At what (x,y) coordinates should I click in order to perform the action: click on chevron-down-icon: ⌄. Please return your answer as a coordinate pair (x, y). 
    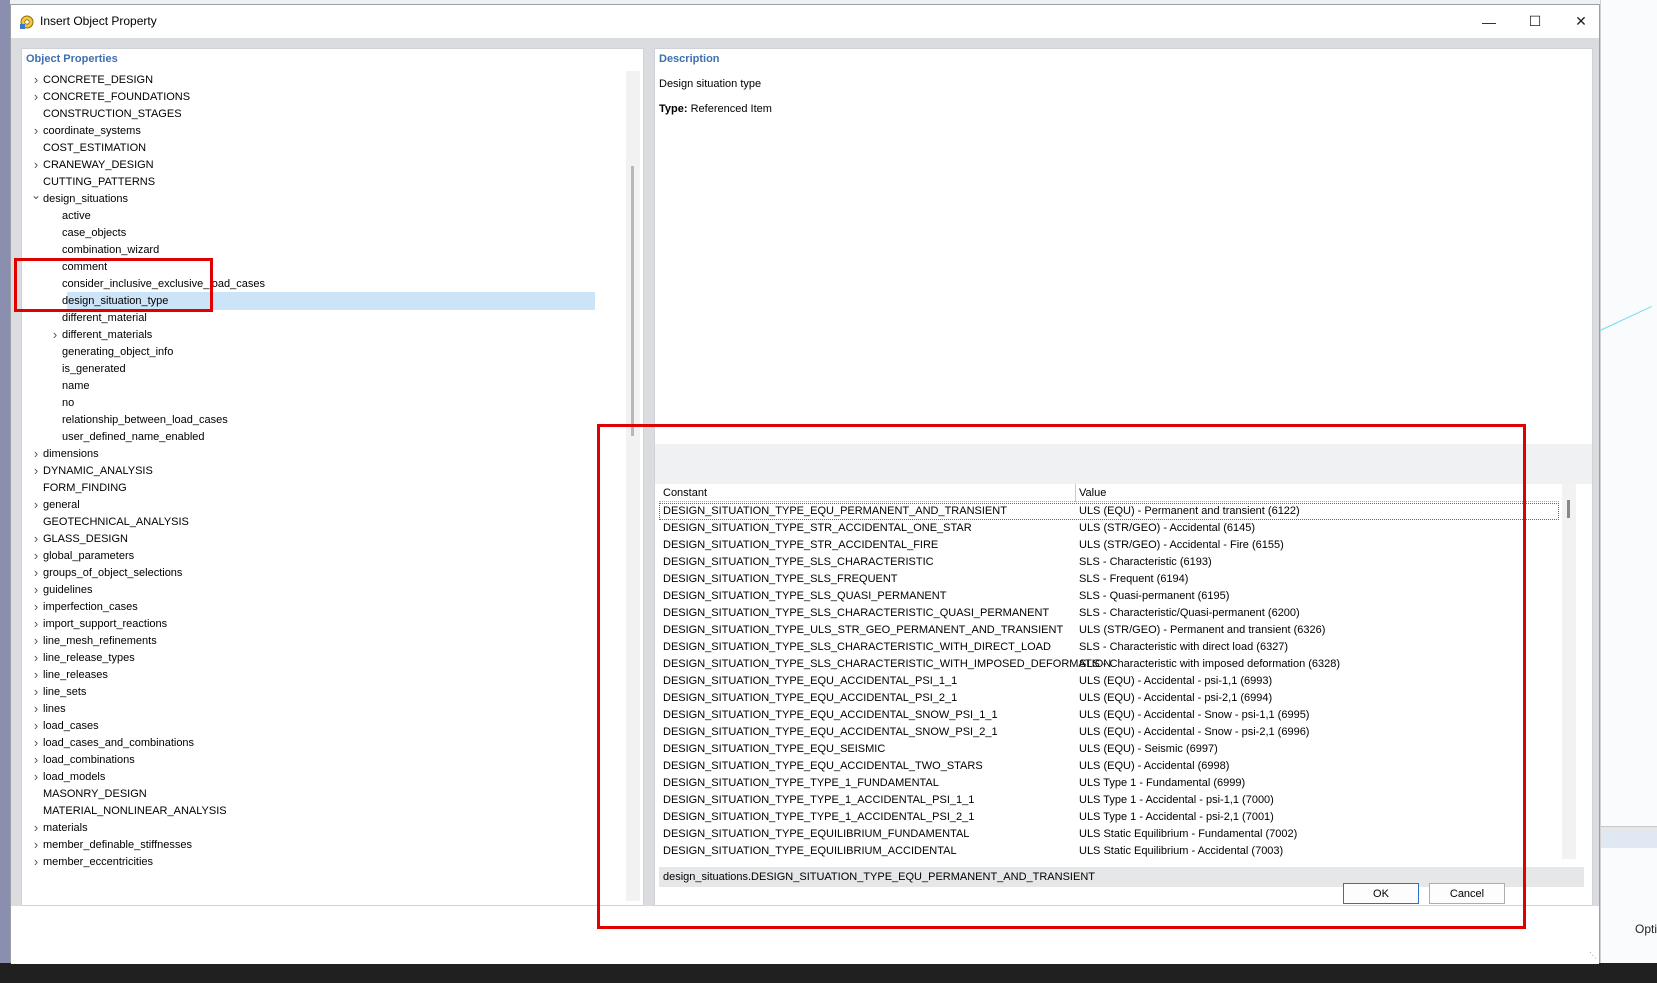
    Looking at the image, I should click on (36, 195).